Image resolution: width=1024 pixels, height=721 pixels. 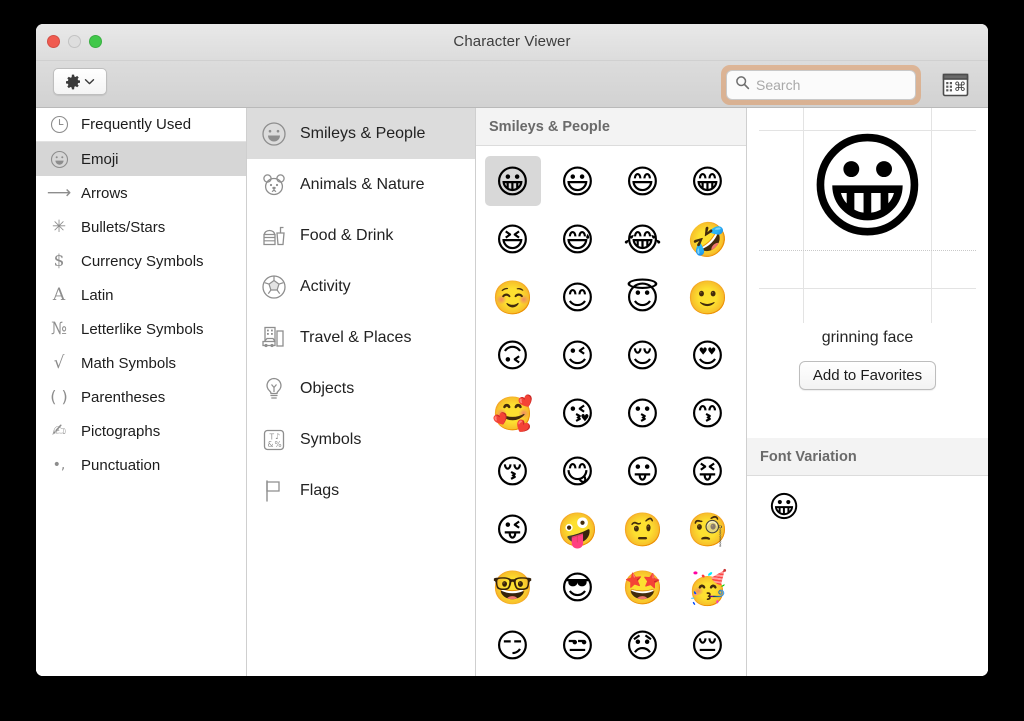 I want to click on font-variation-list: 😀, so click(x=867, y=576).